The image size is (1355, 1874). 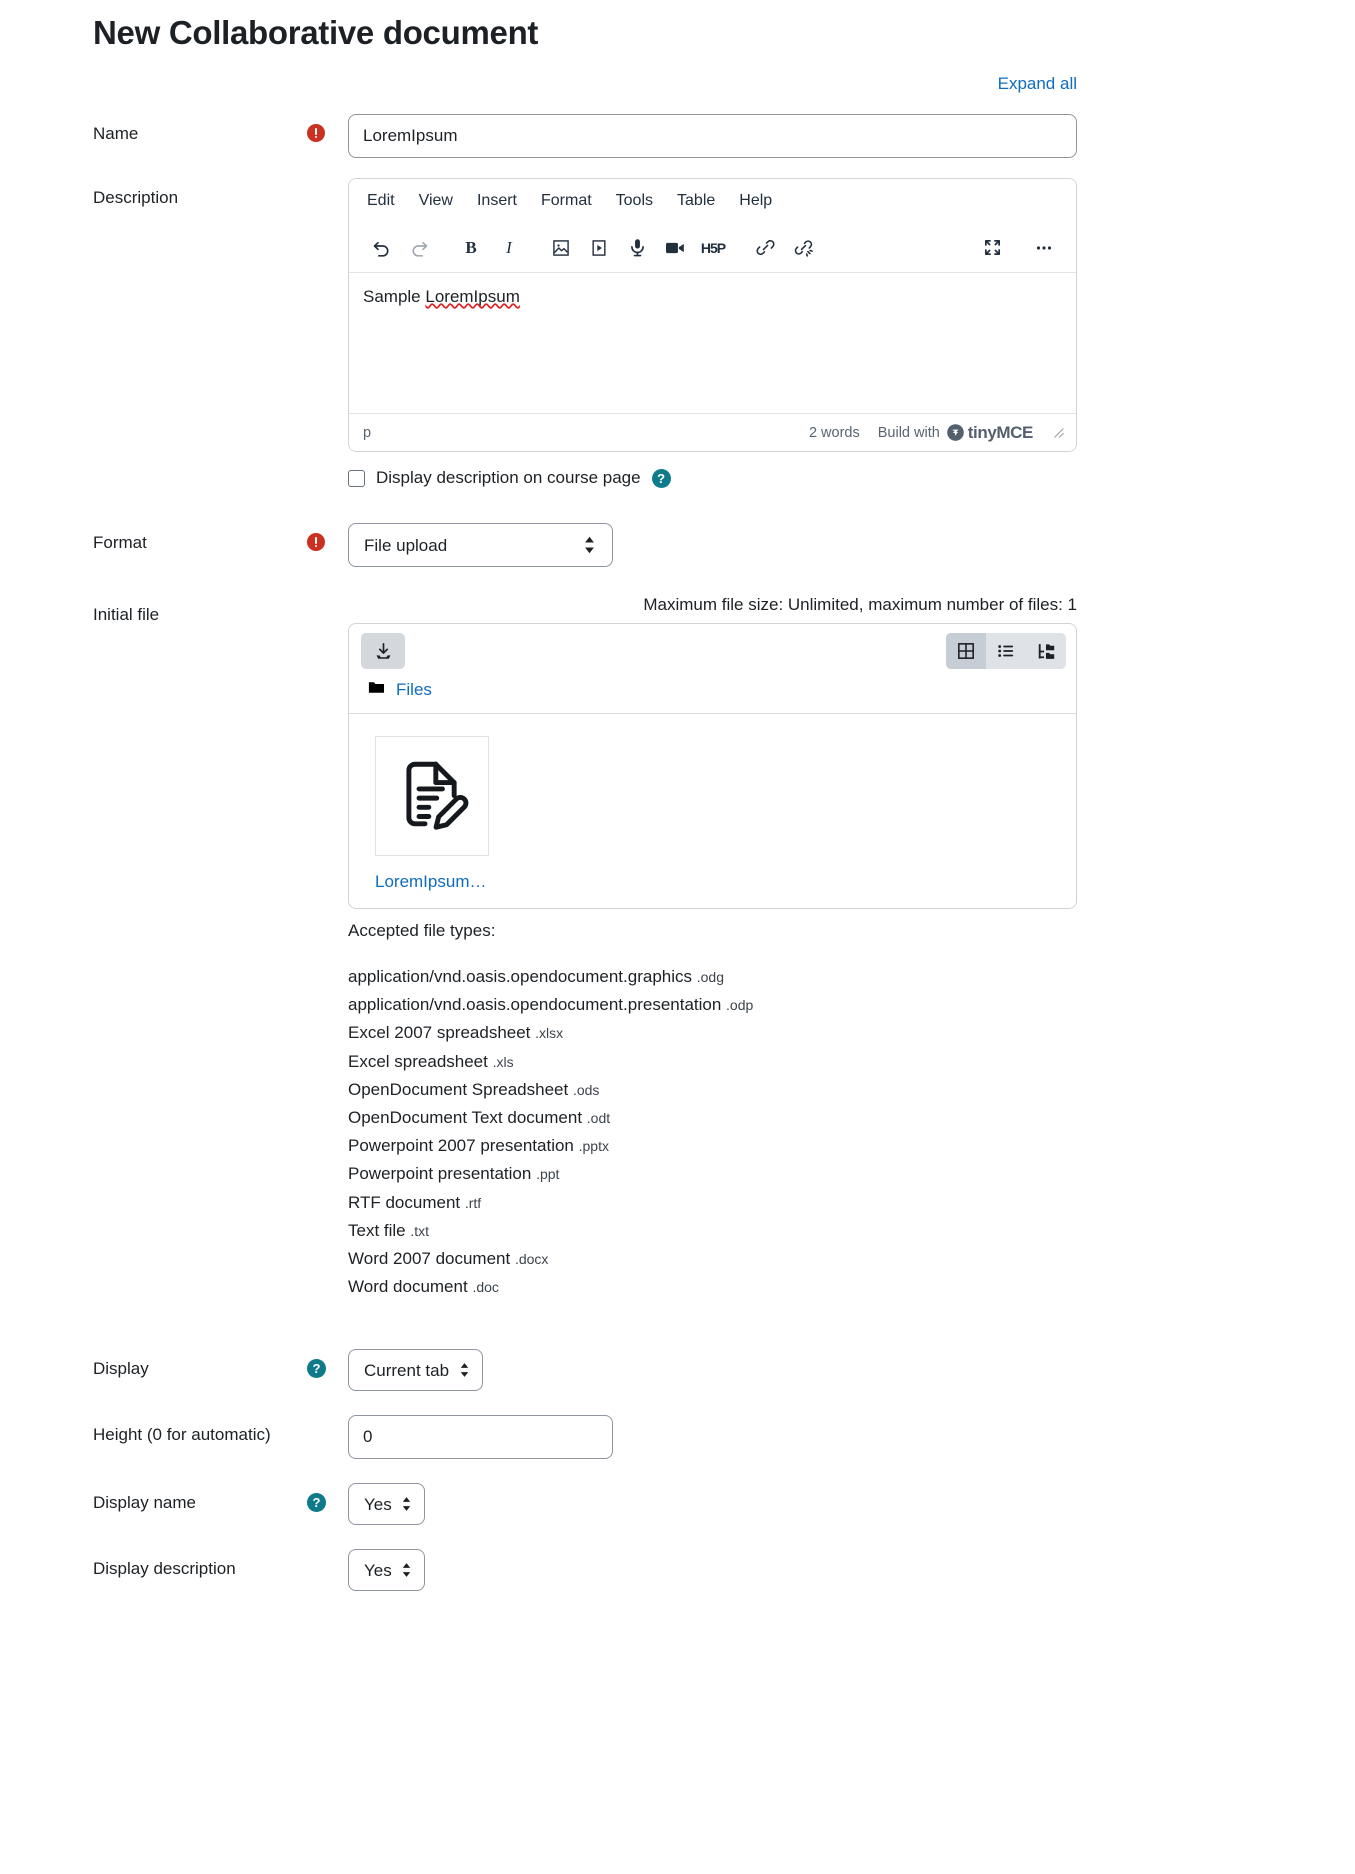 I want to click on bottom-spacer, so click(x=677, y=1596).